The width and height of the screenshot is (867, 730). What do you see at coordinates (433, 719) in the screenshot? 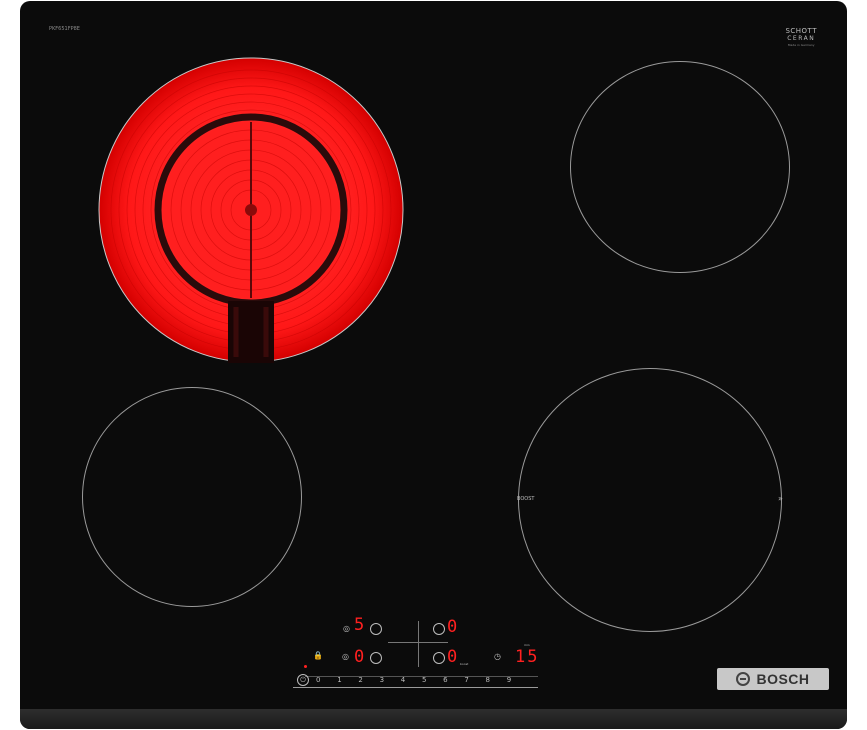
I see `cooktop-frame-edge` at bounding box center [433, 719].